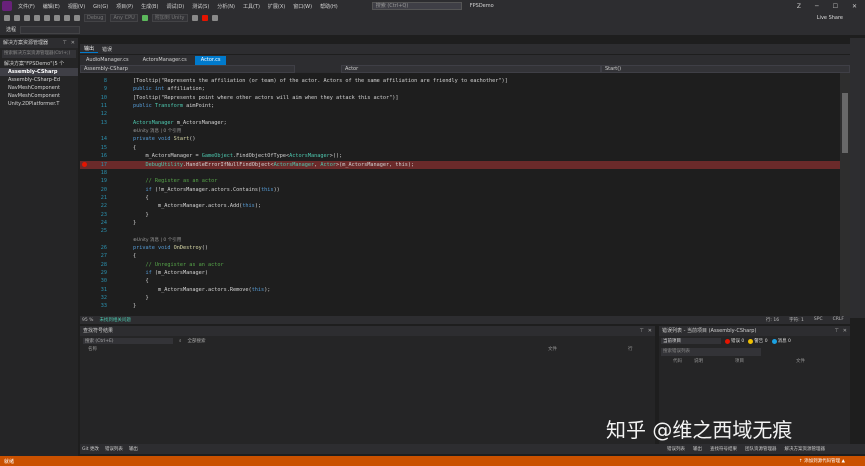 Image resolution: width=865 pixels, height=466 pixels. Describe the element at coordinates (832, 461) in the screenshot. I see `source-control-button: ↑ 添加到源代码管理 ▲` at that location.